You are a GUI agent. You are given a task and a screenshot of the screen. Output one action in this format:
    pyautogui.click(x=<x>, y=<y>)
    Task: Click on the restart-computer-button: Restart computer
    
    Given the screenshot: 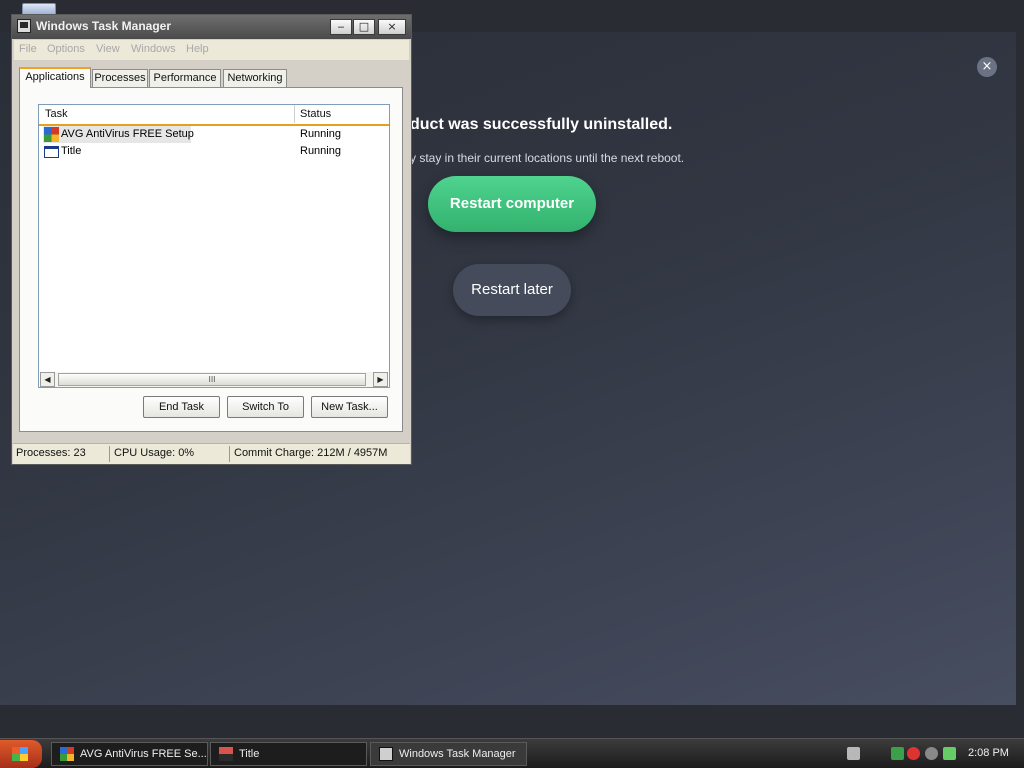 What is the action you would take?
    pyautogui.click(x=512, y=204)
    